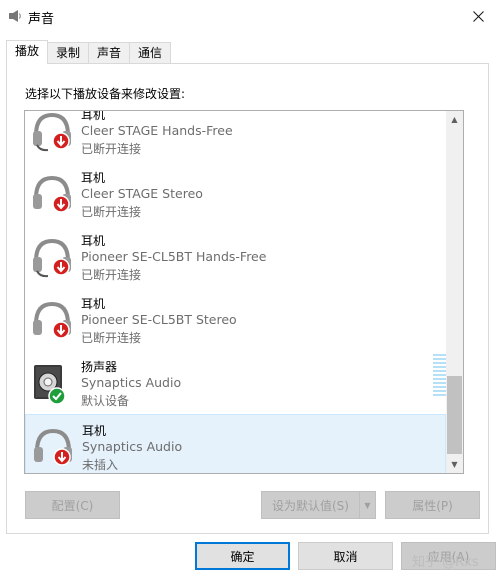  What do you see at coordinates (100, 465) in the screenshot?
I see `device-status: 未插入` at bounding box center [100, 465].